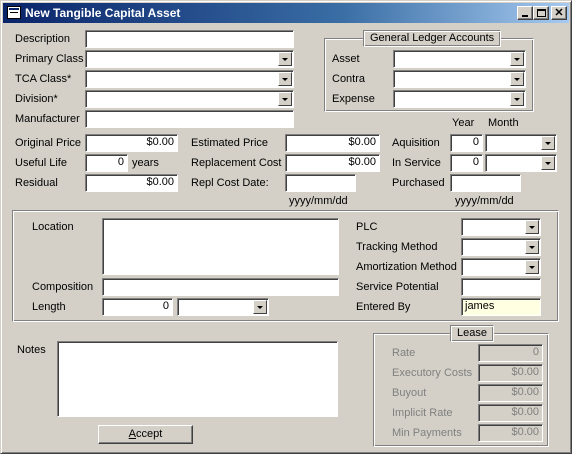  Describe the element at coordinates (501, 267) in the screenshot. I see `amortization-method-dropdown` at that location.